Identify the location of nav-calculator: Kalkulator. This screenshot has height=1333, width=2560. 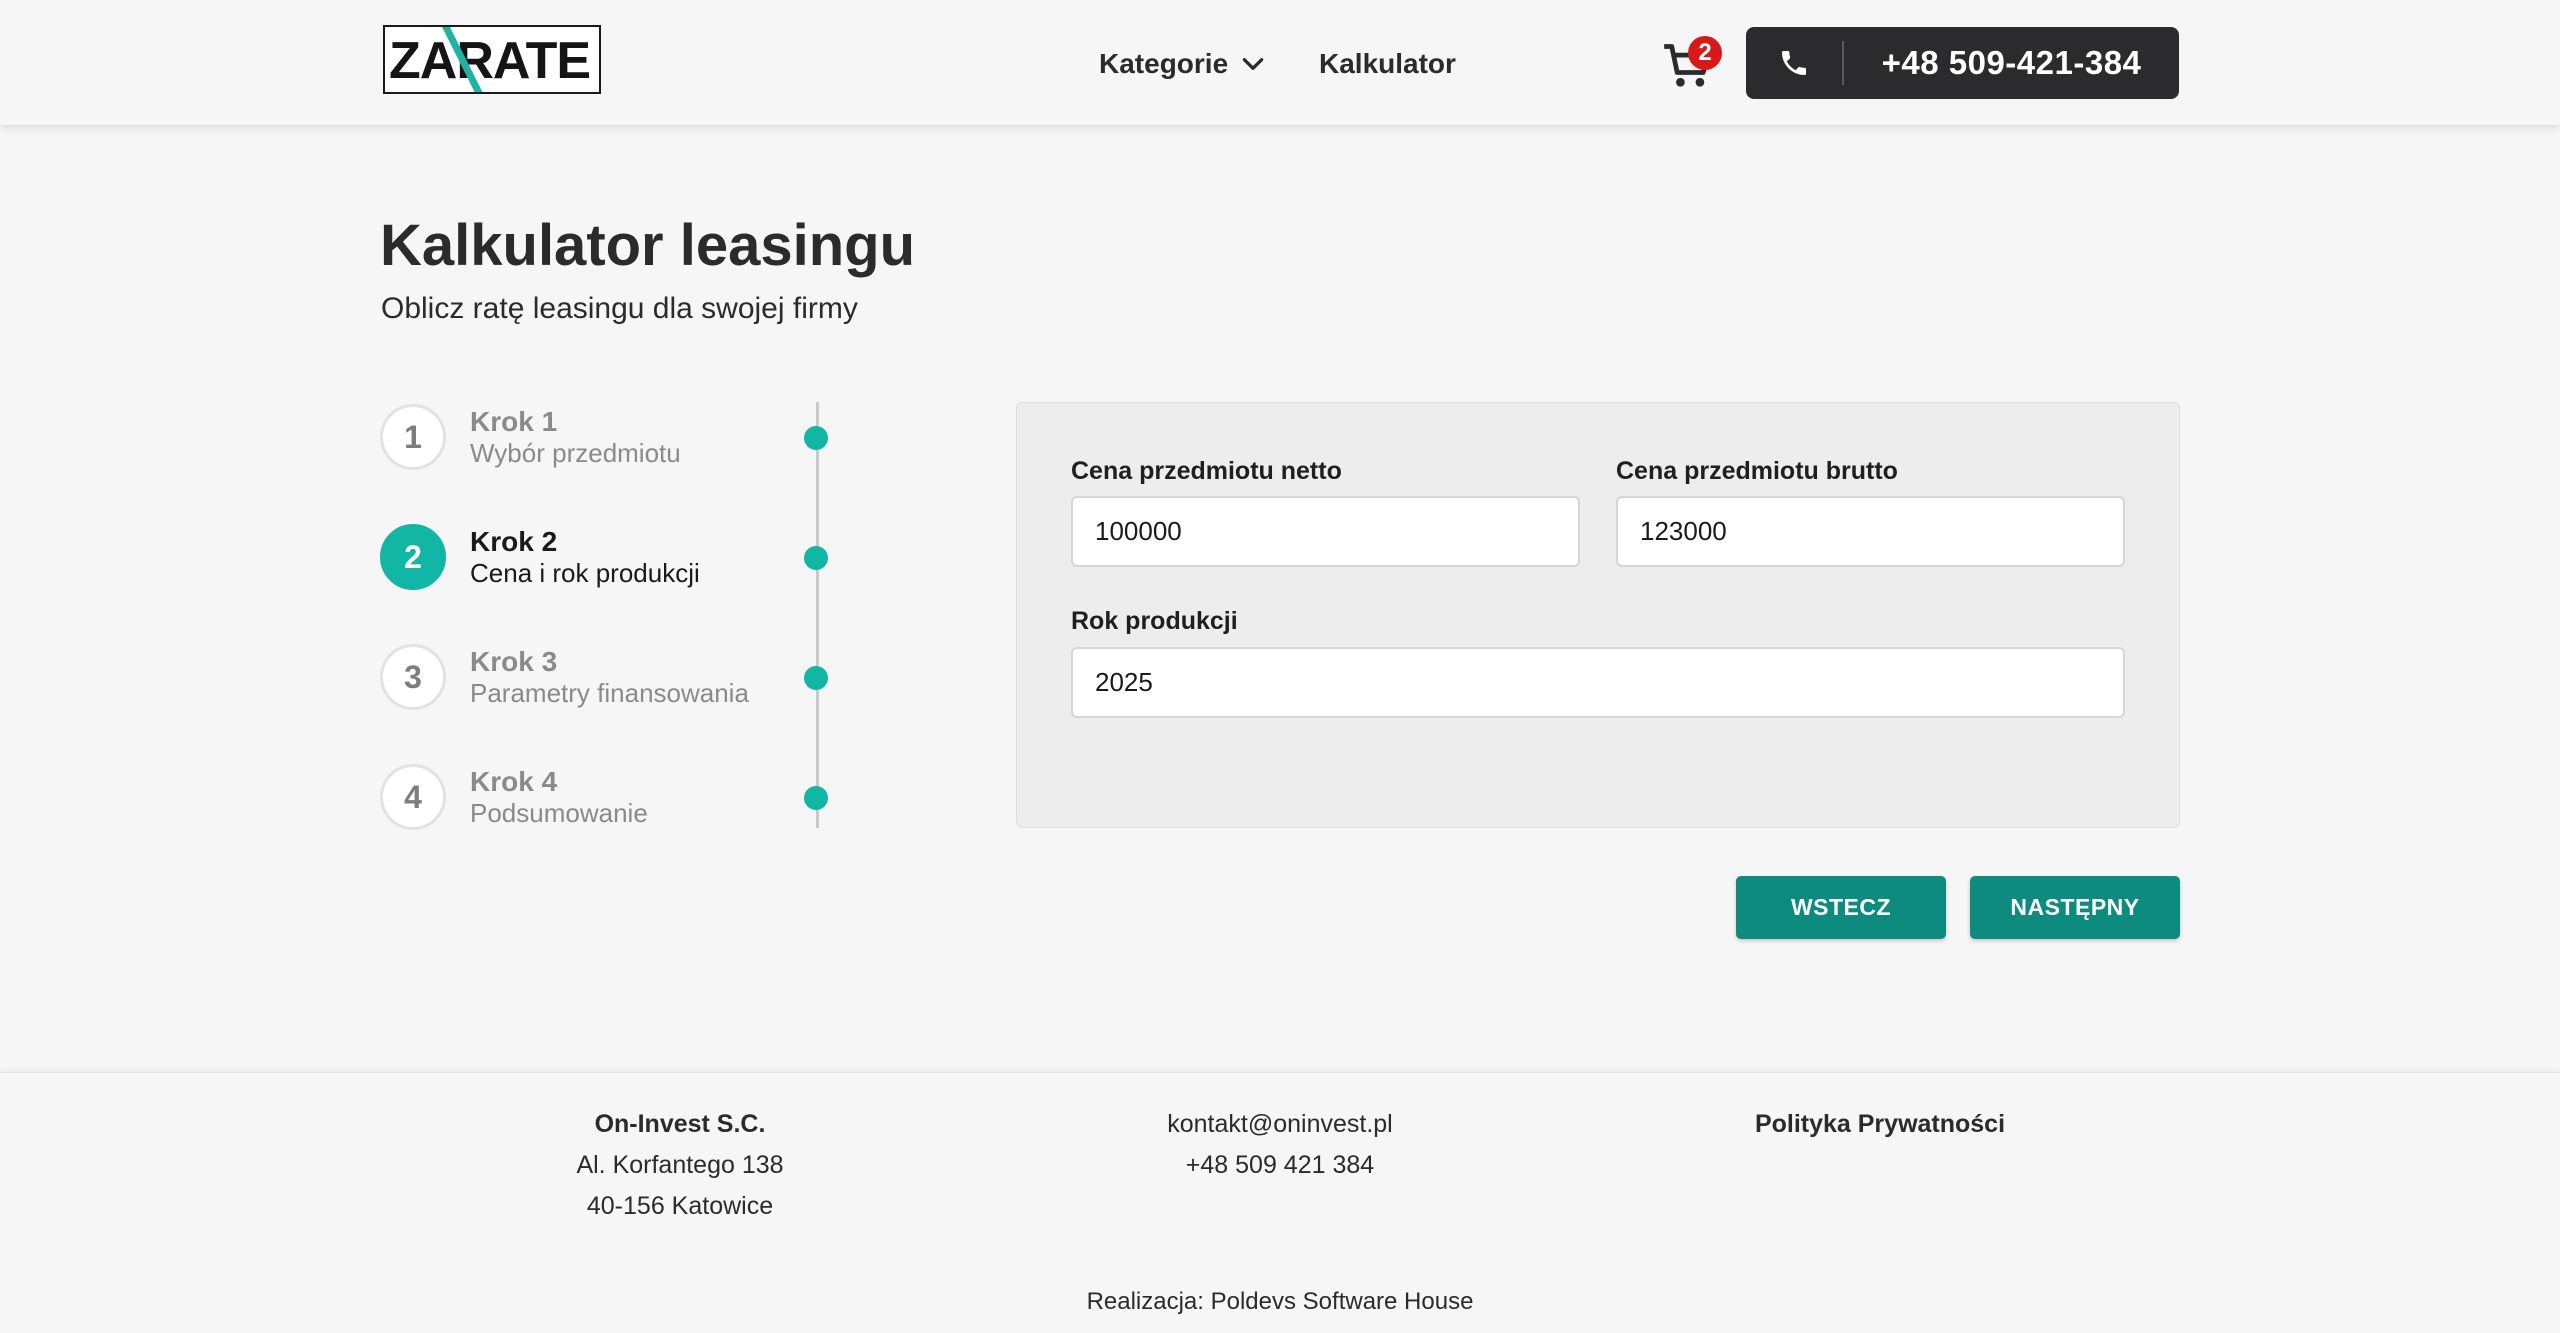
(1387, 64).